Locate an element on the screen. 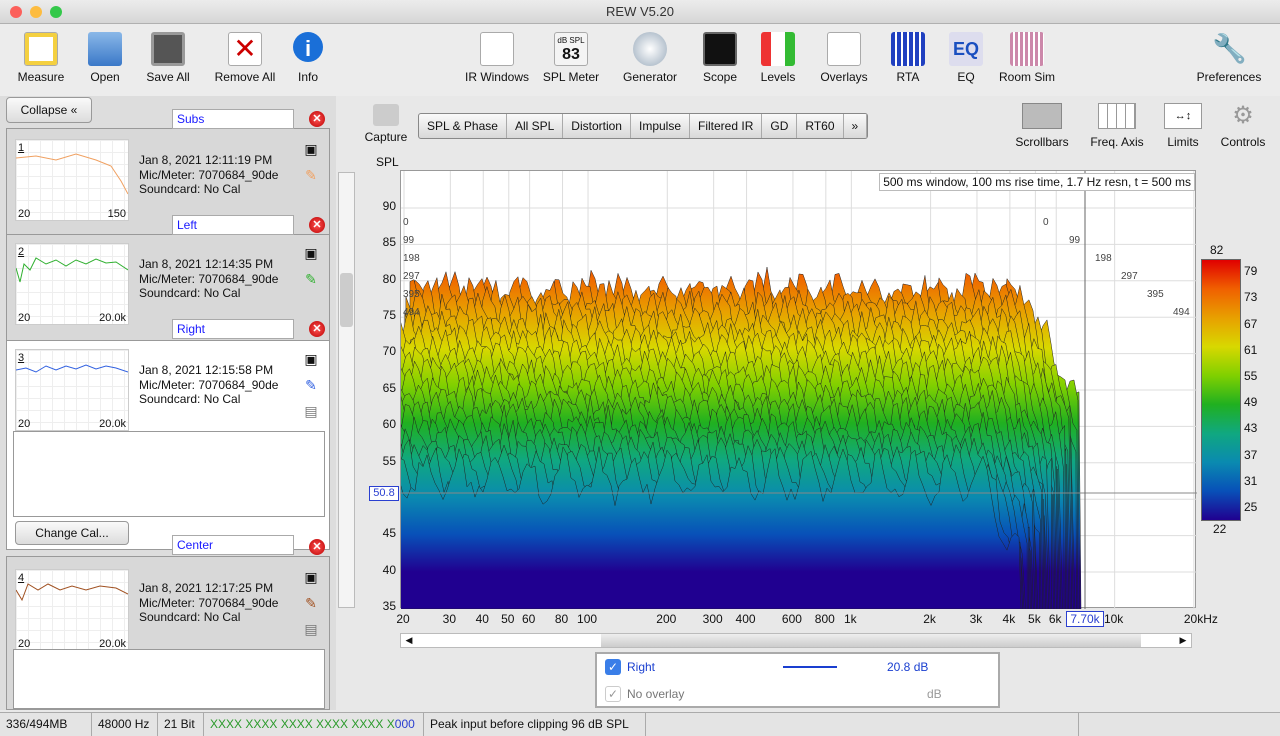 The height and width of the screenshot is (736, 1280). generator-button: Generator is located at coordinates (650, 58).